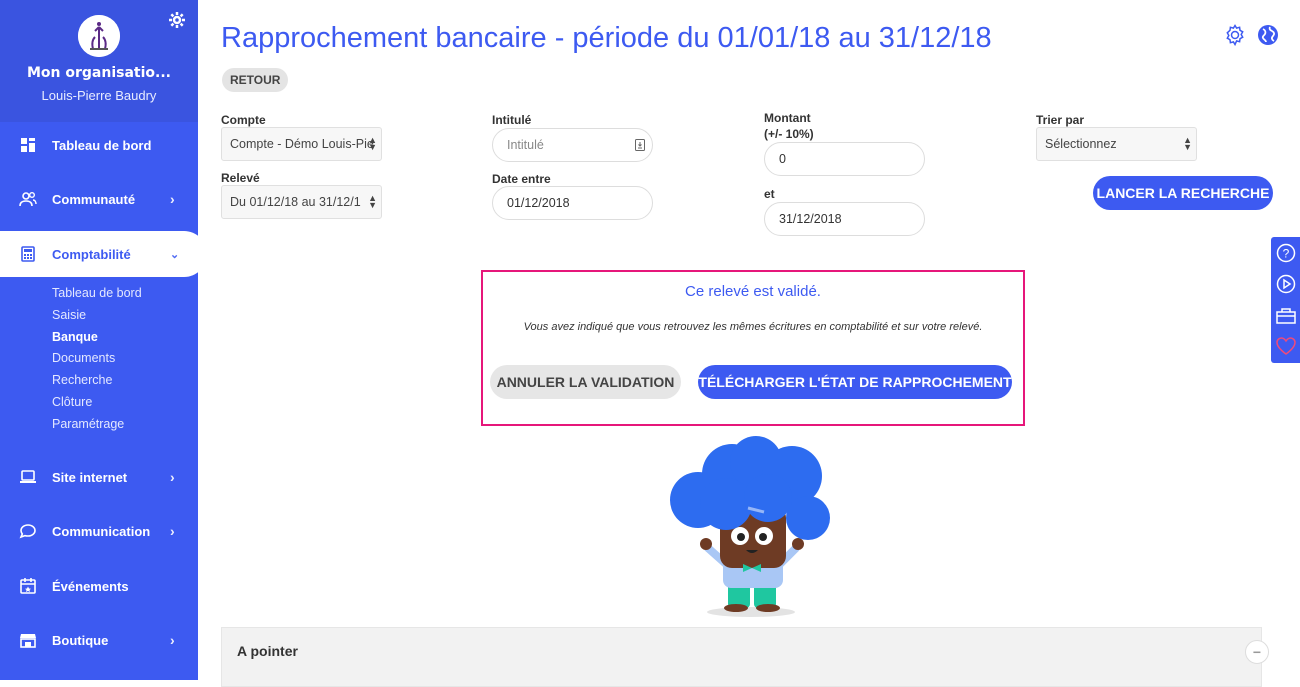  What do you see at coordinates (572, 203) in the screenshot?
I see `date-start-input: 01/12/2018` at bounding box center [572, 203].